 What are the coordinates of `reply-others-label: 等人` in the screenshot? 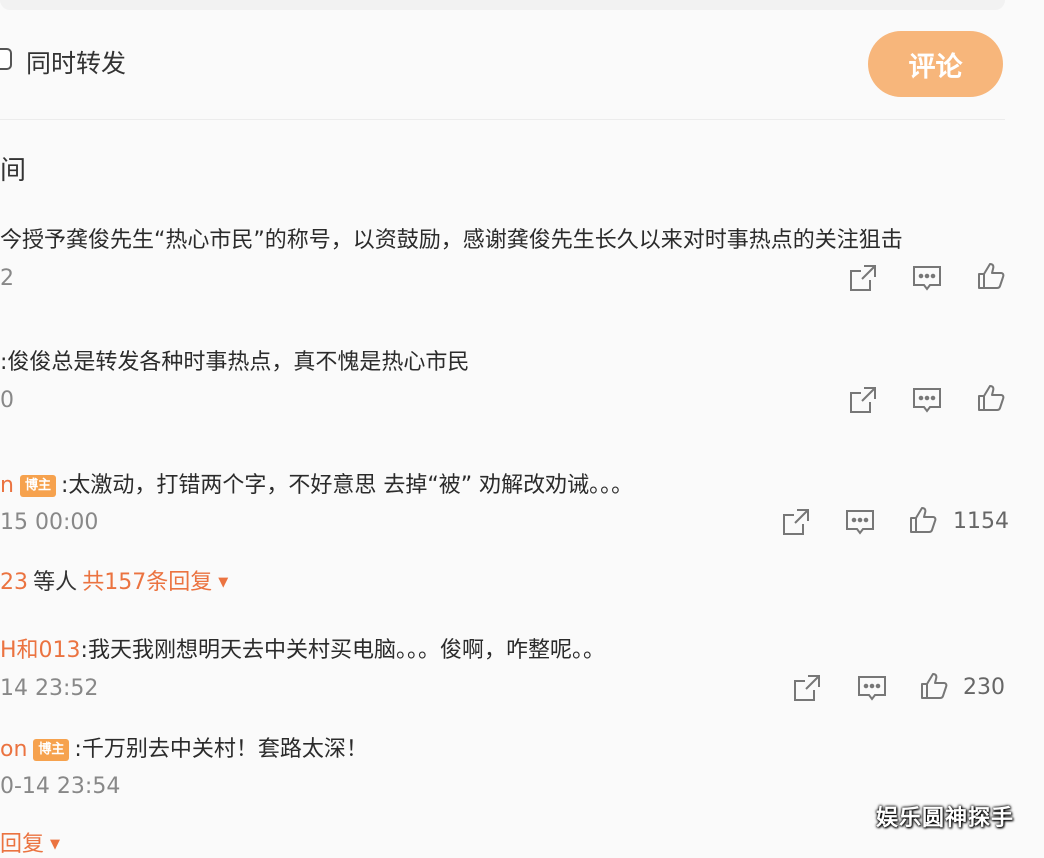 It's located at (55, 582).